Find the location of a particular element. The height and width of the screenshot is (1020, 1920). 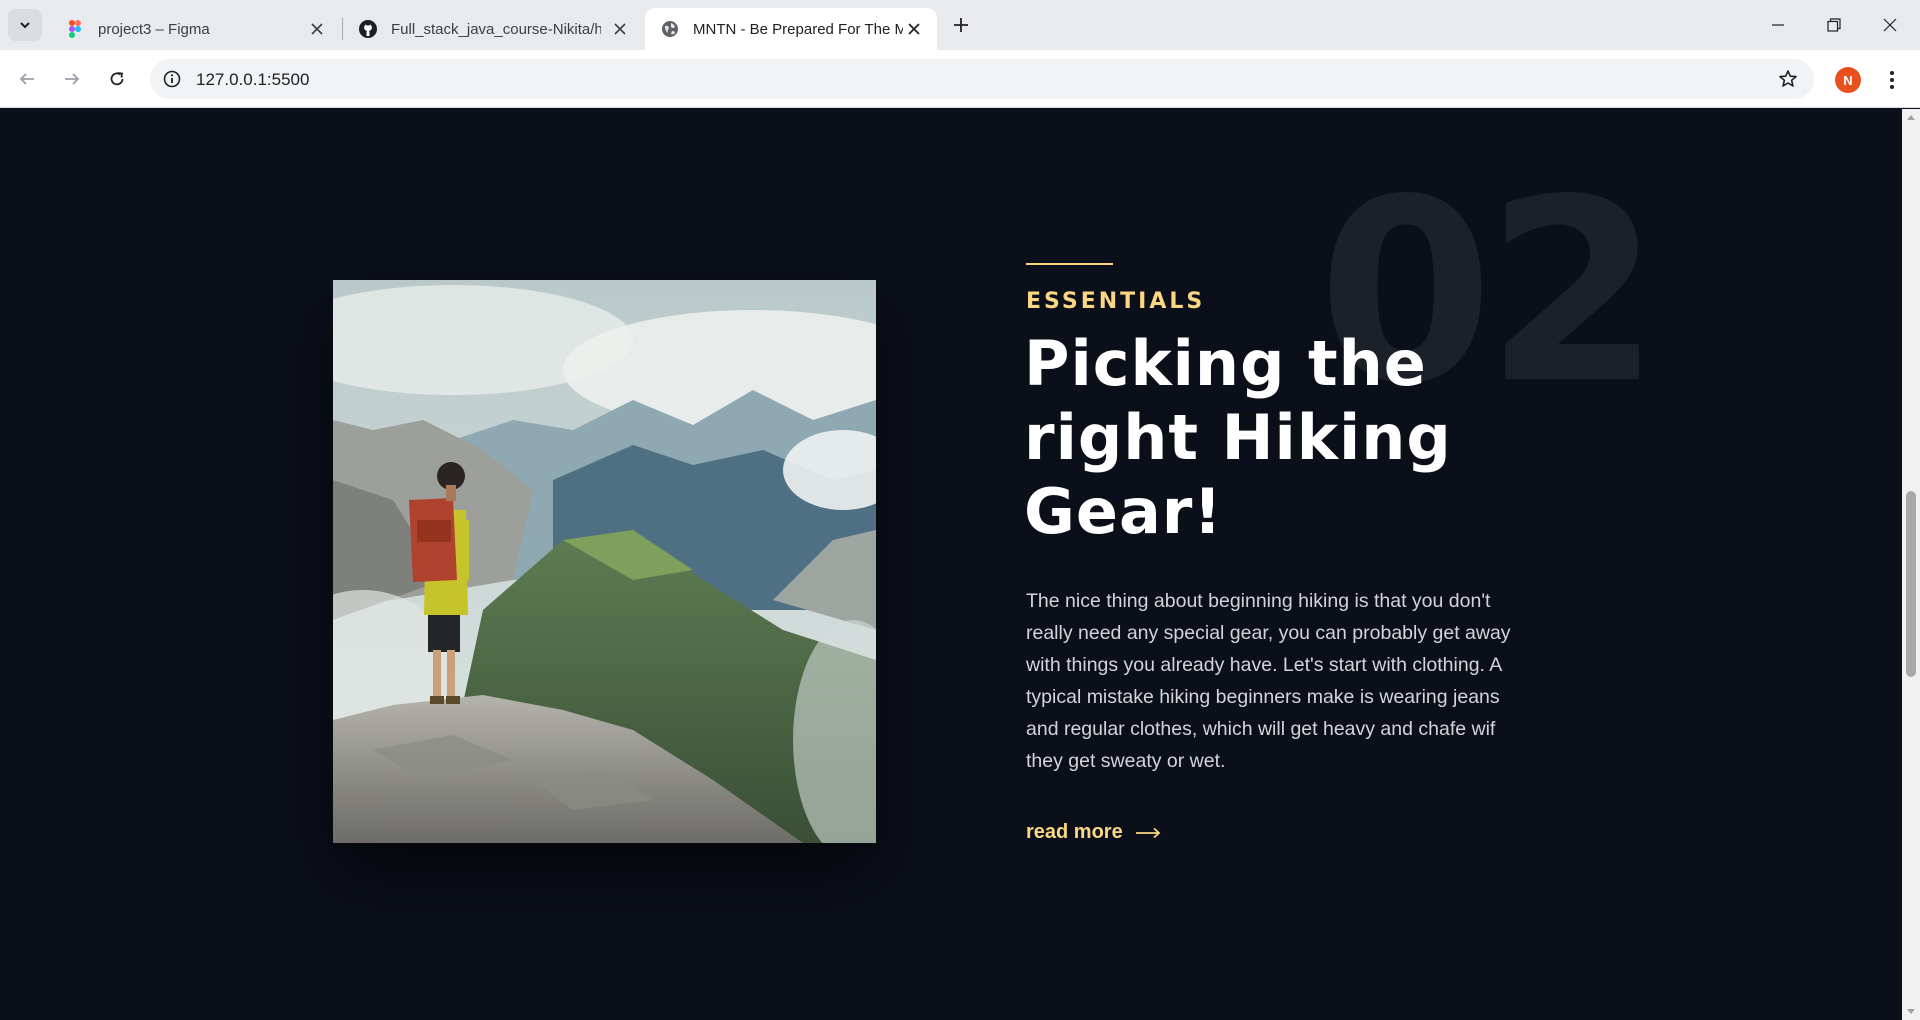

profile-avatar: N is located at coordinates (1848, 80).